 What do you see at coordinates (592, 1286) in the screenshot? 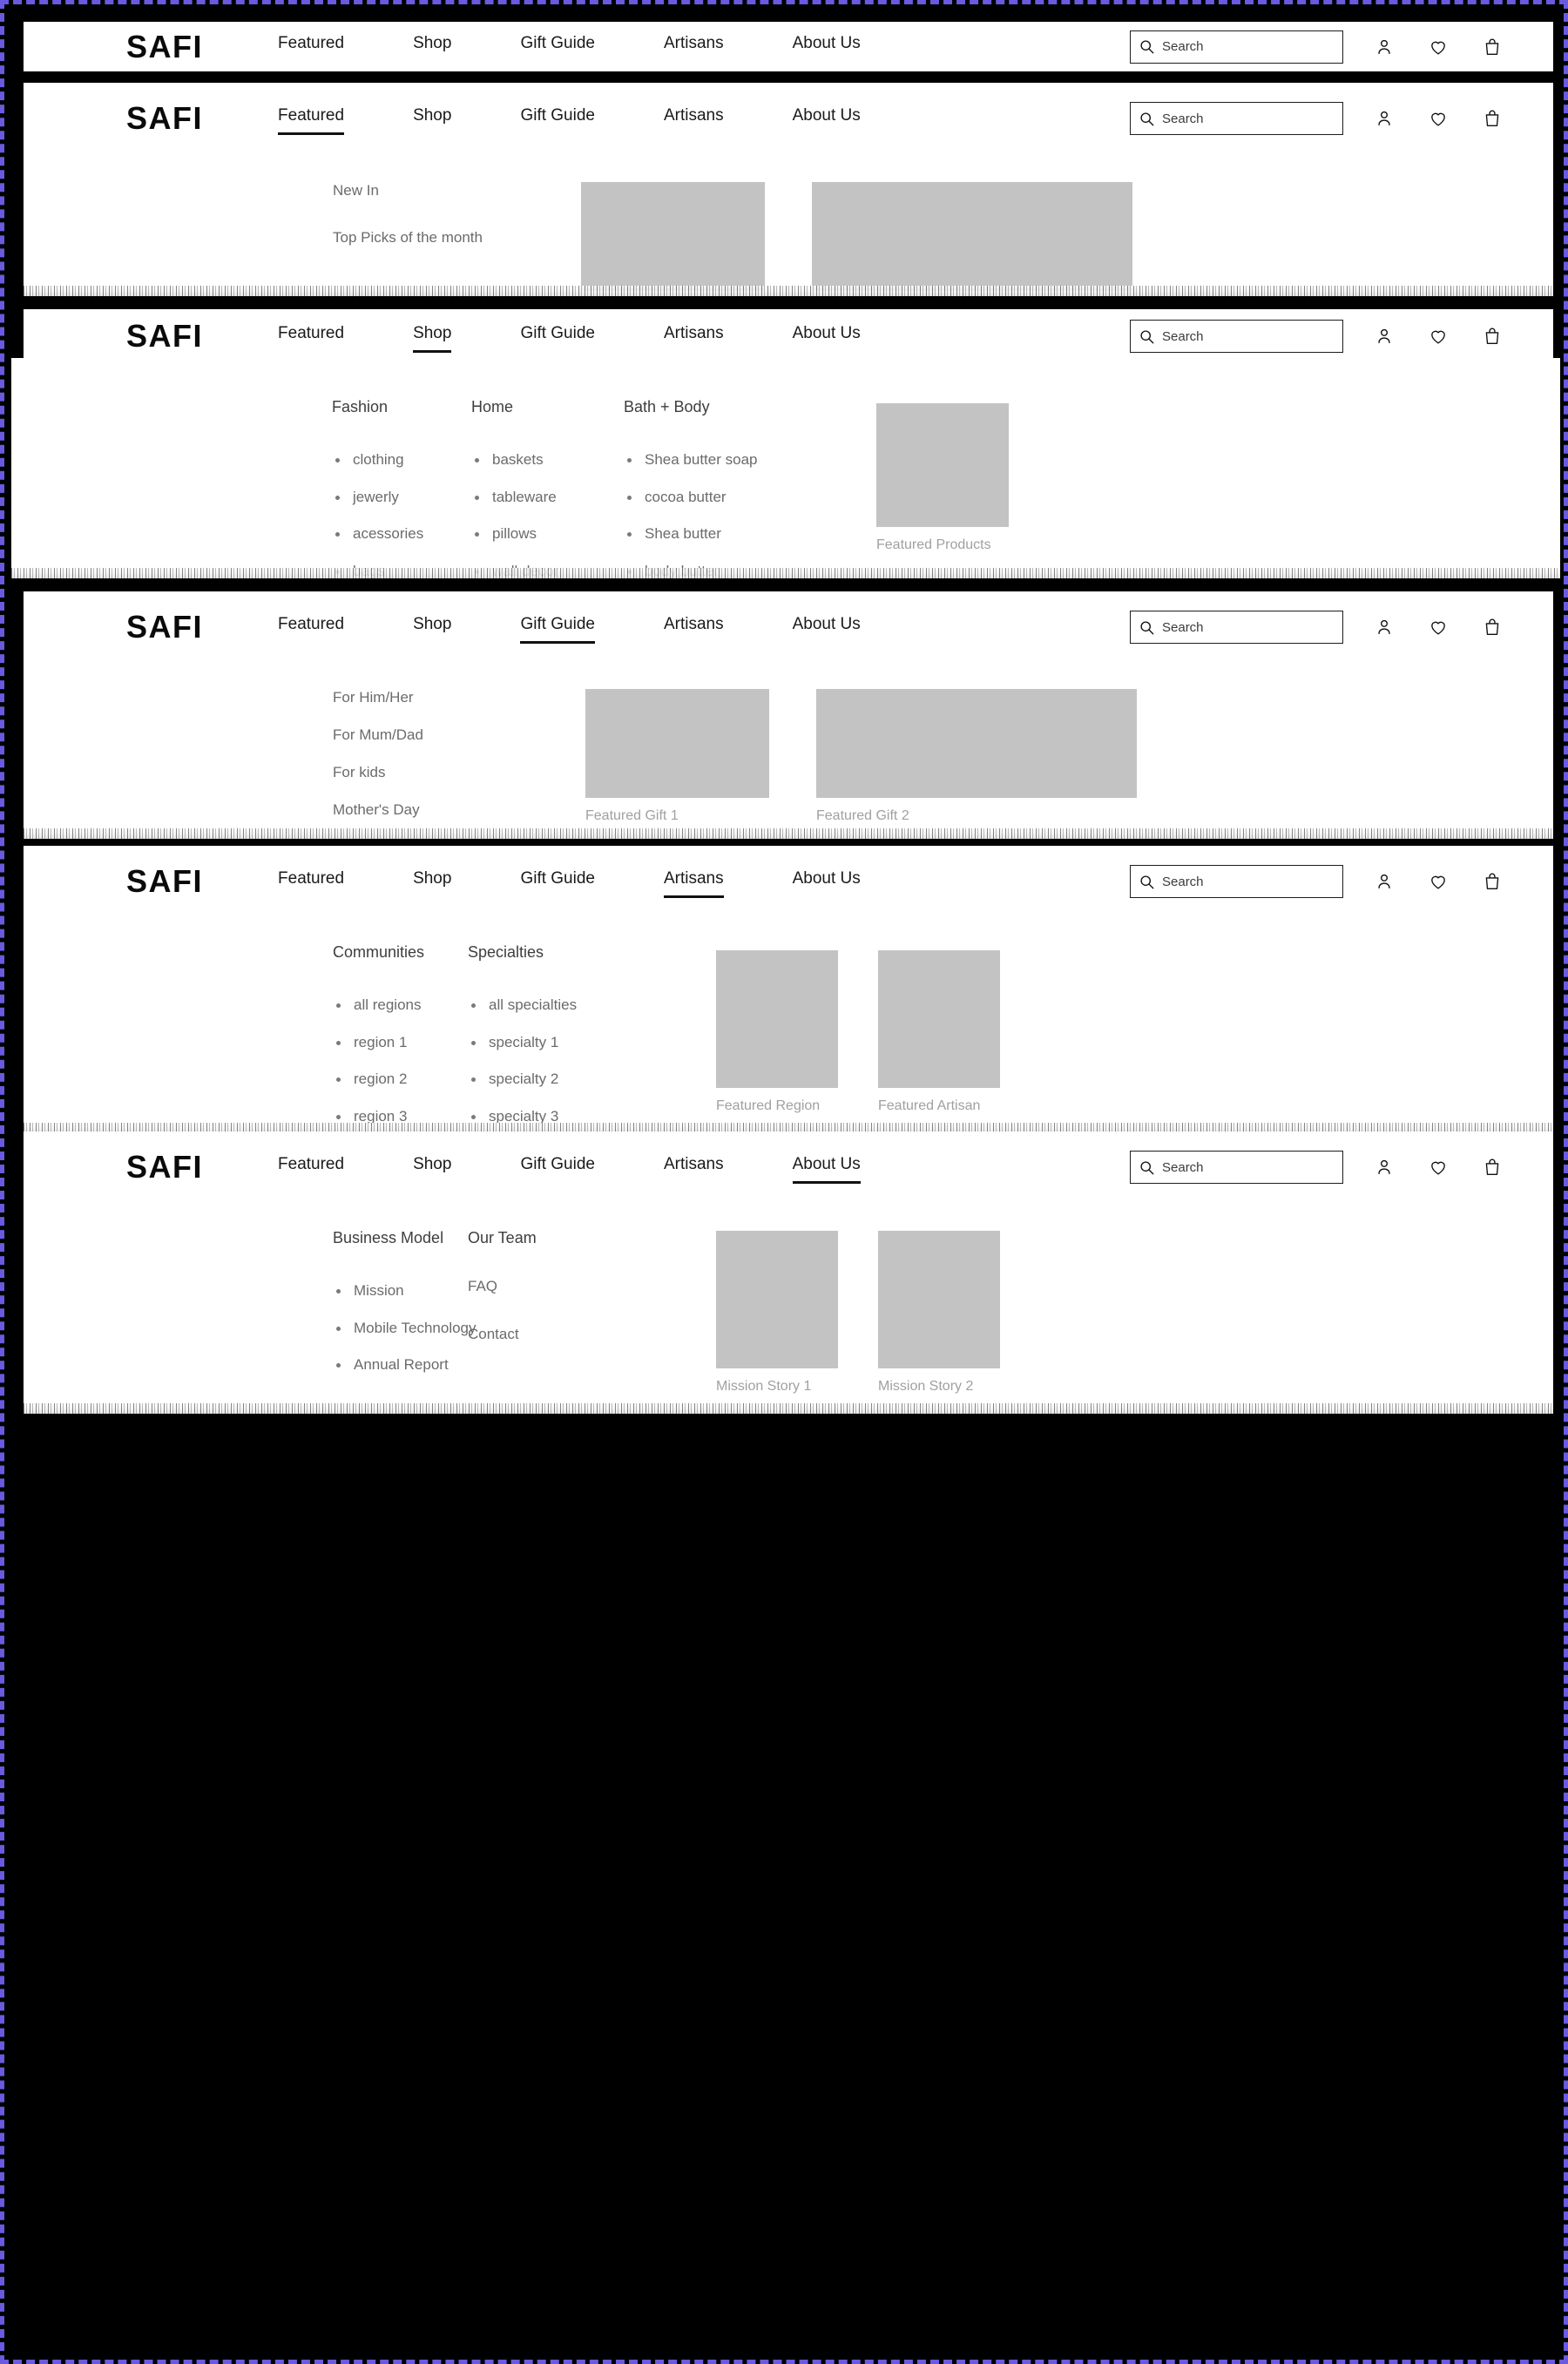
I see `list-item: FAQ` at bounding box center [592, 1286].